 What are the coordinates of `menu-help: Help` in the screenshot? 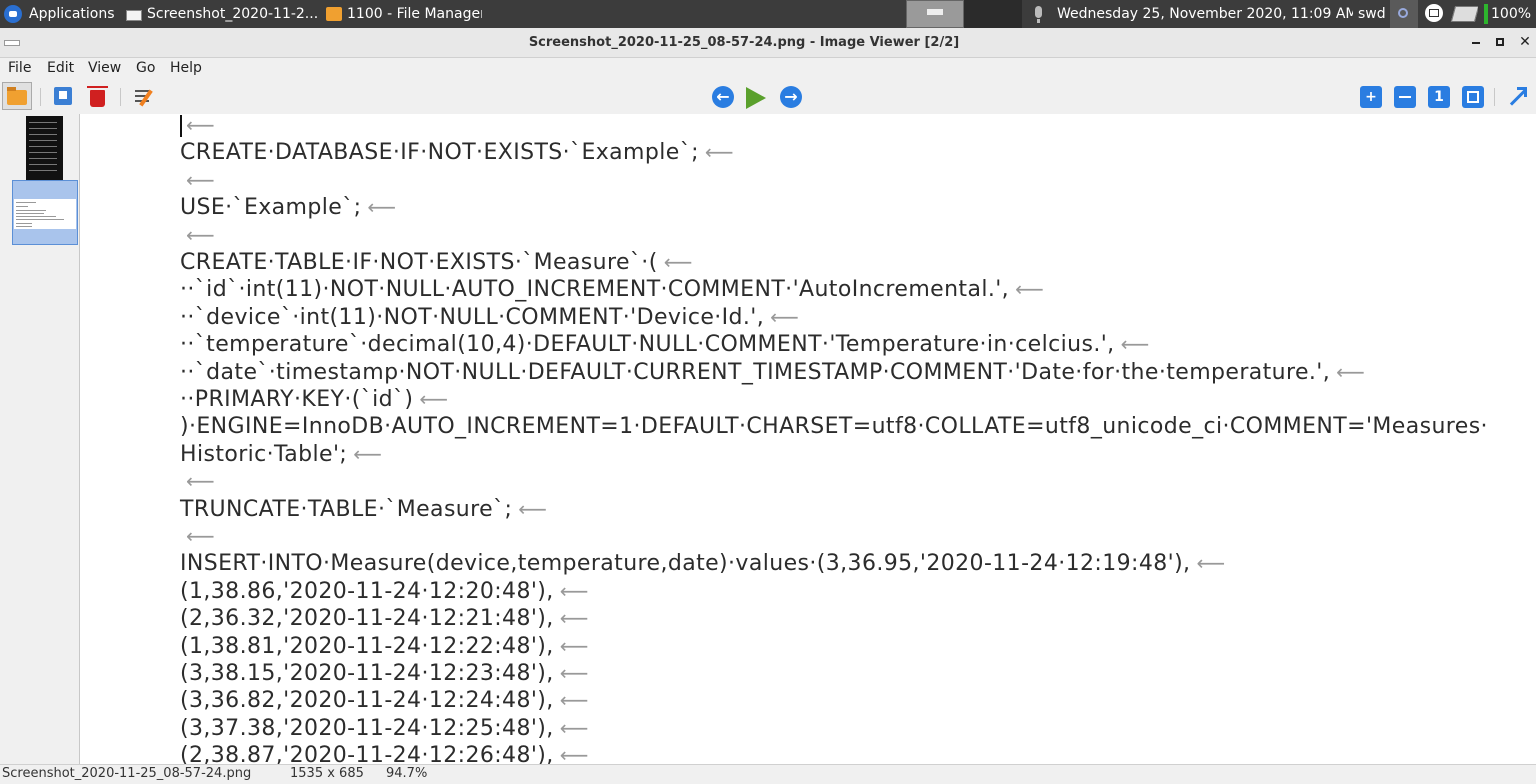 It's located at (186, 68).